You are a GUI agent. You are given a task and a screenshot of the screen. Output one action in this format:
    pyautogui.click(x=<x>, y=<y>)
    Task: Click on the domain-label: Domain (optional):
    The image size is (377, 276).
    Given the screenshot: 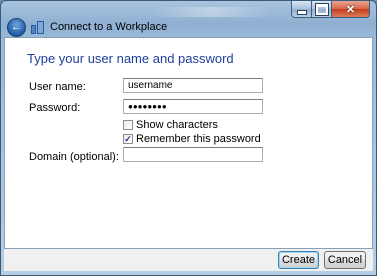 What is the action you would take?
    pyautogui.click(x=74, y=157)
    